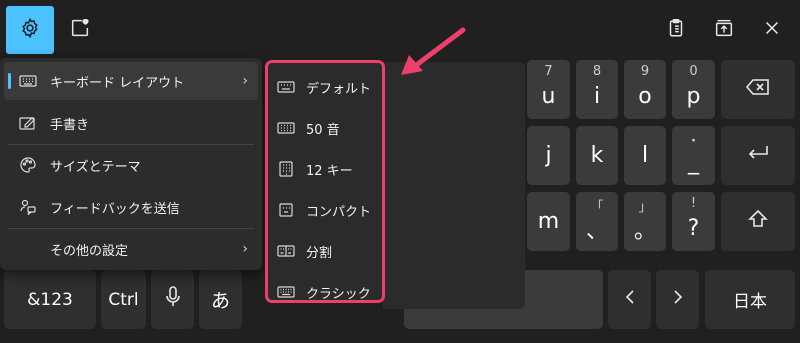 This screenshot has height=343, width=800. What do you see at coordinates (28, 123) in the screenshot?
I see `handwriting-icon` at bounding box center [28, 123].